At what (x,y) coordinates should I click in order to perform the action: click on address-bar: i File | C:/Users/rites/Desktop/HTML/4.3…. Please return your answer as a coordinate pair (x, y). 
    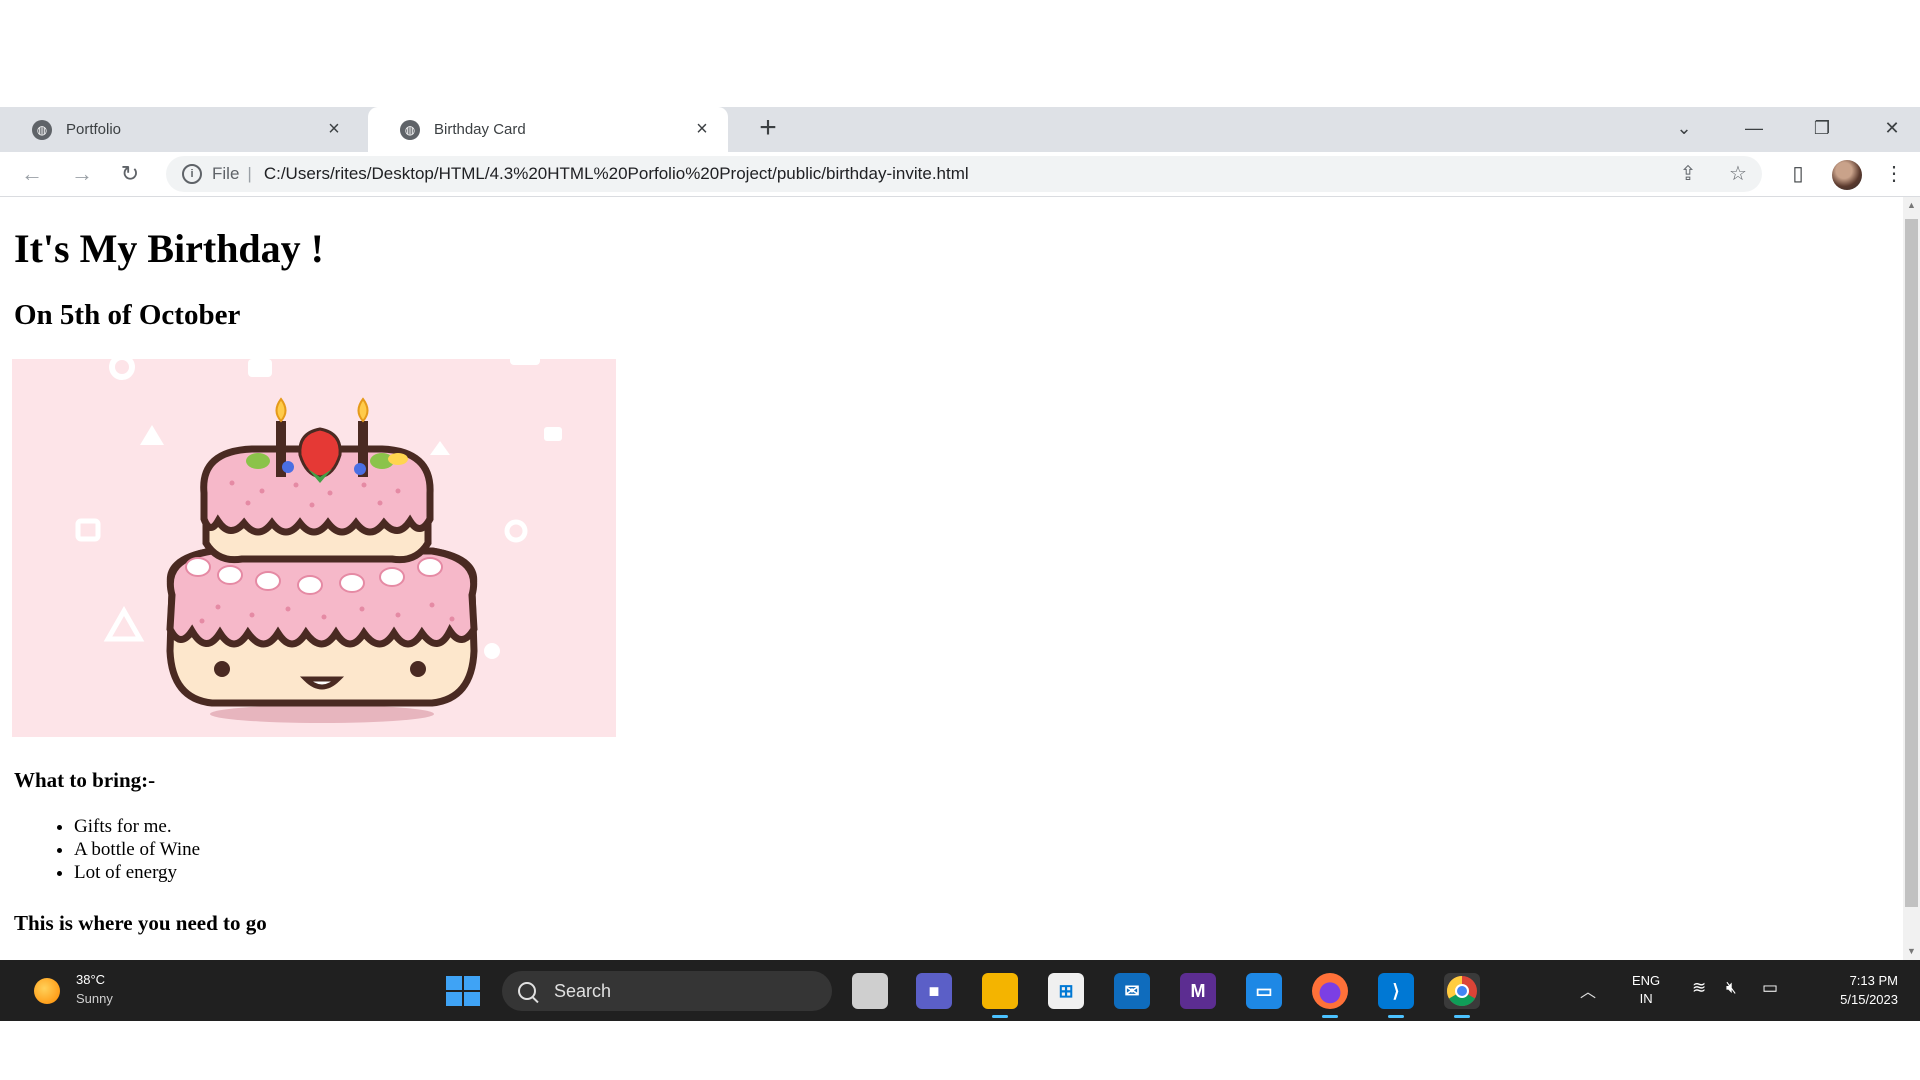
    Looking at the image, I should click on (964, 174).